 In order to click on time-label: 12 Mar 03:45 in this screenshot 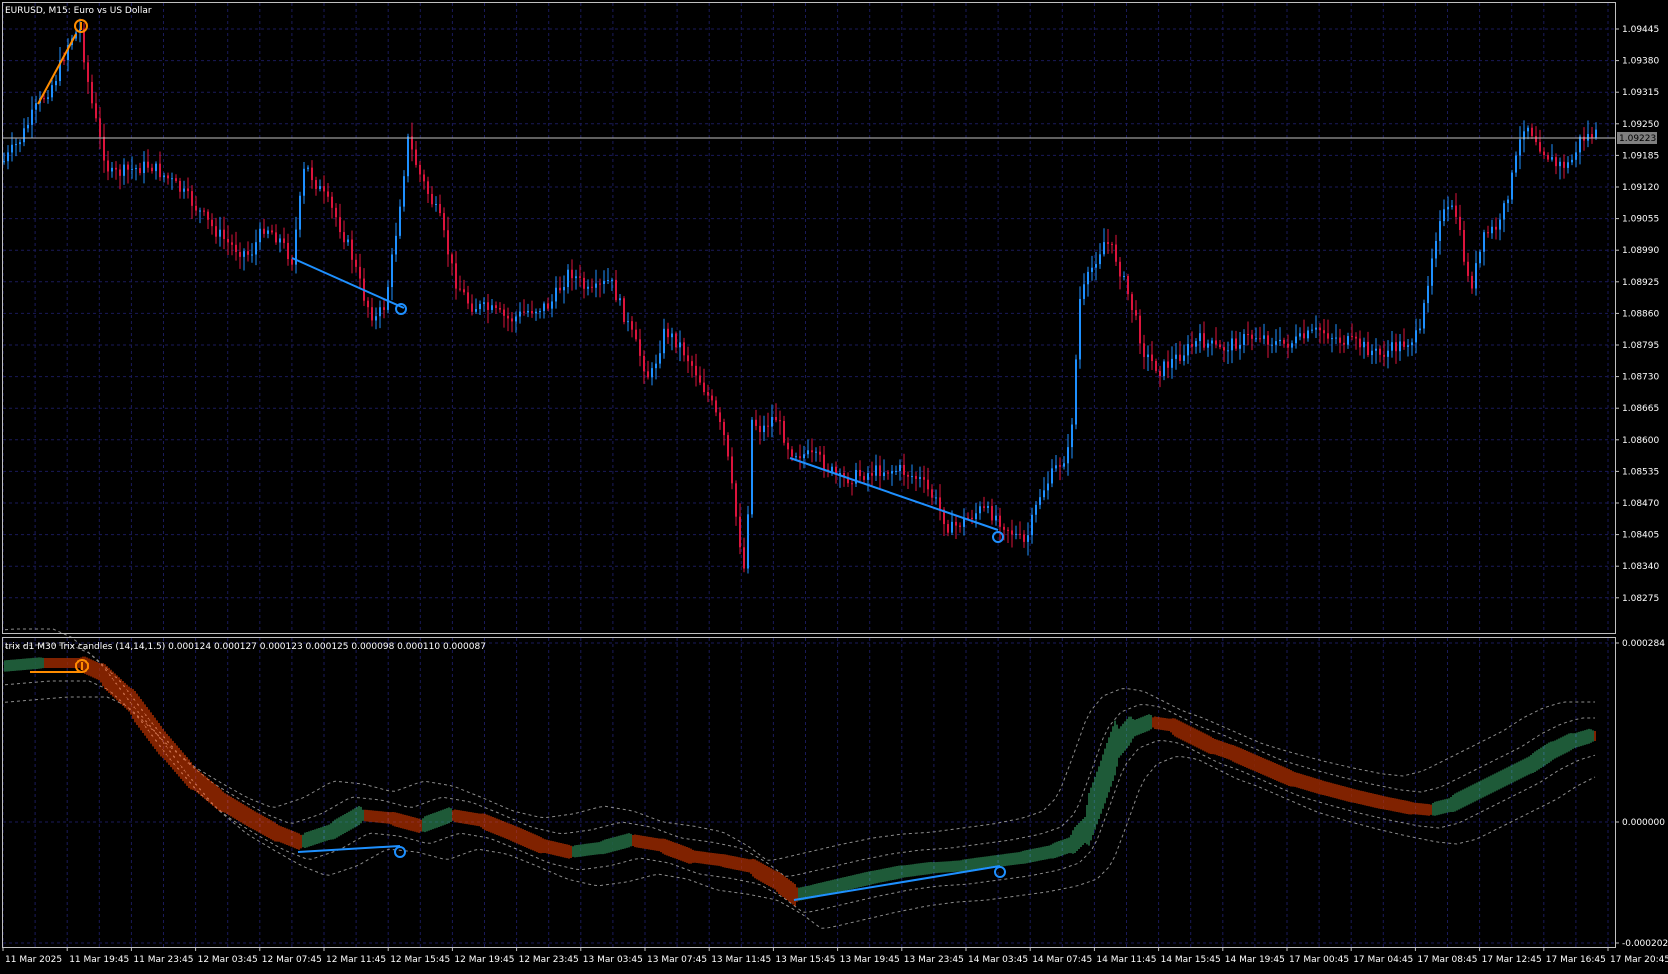, I will do `click(228, 960)`.